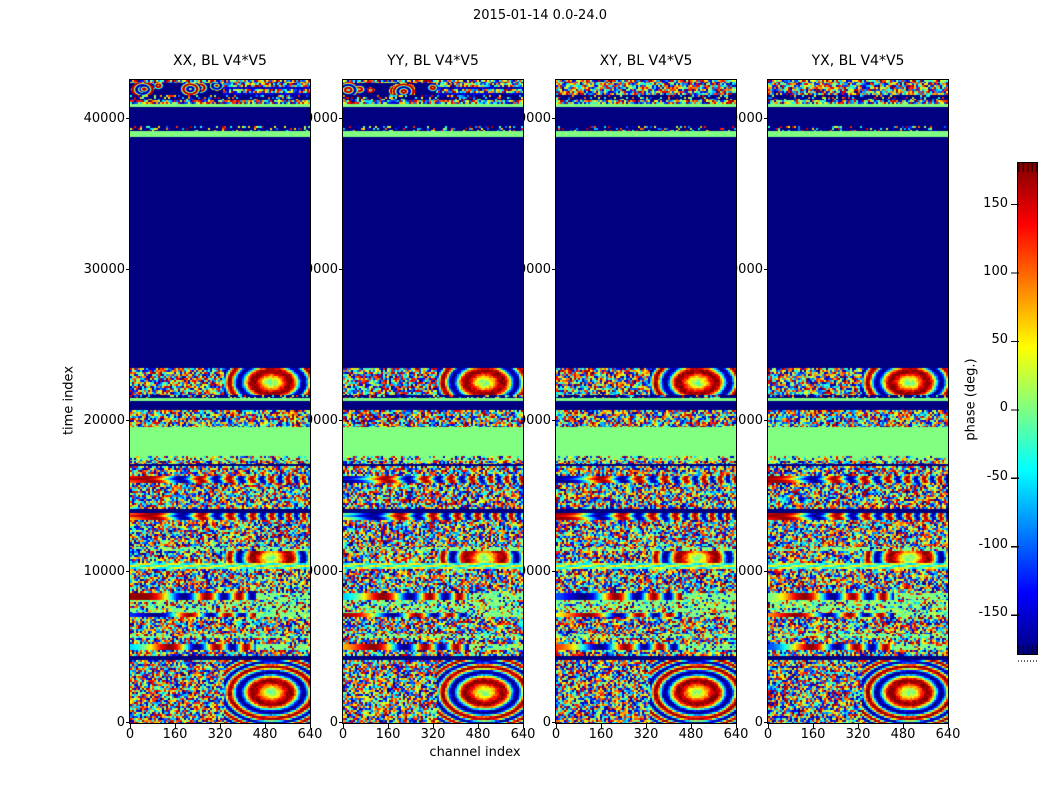 This screenshot has width=1050, height=800. Describe the element at coordinates (540, 15) in the screenshot. I see `figure-title: 2015-01-14 0.0-24.0` at that location.